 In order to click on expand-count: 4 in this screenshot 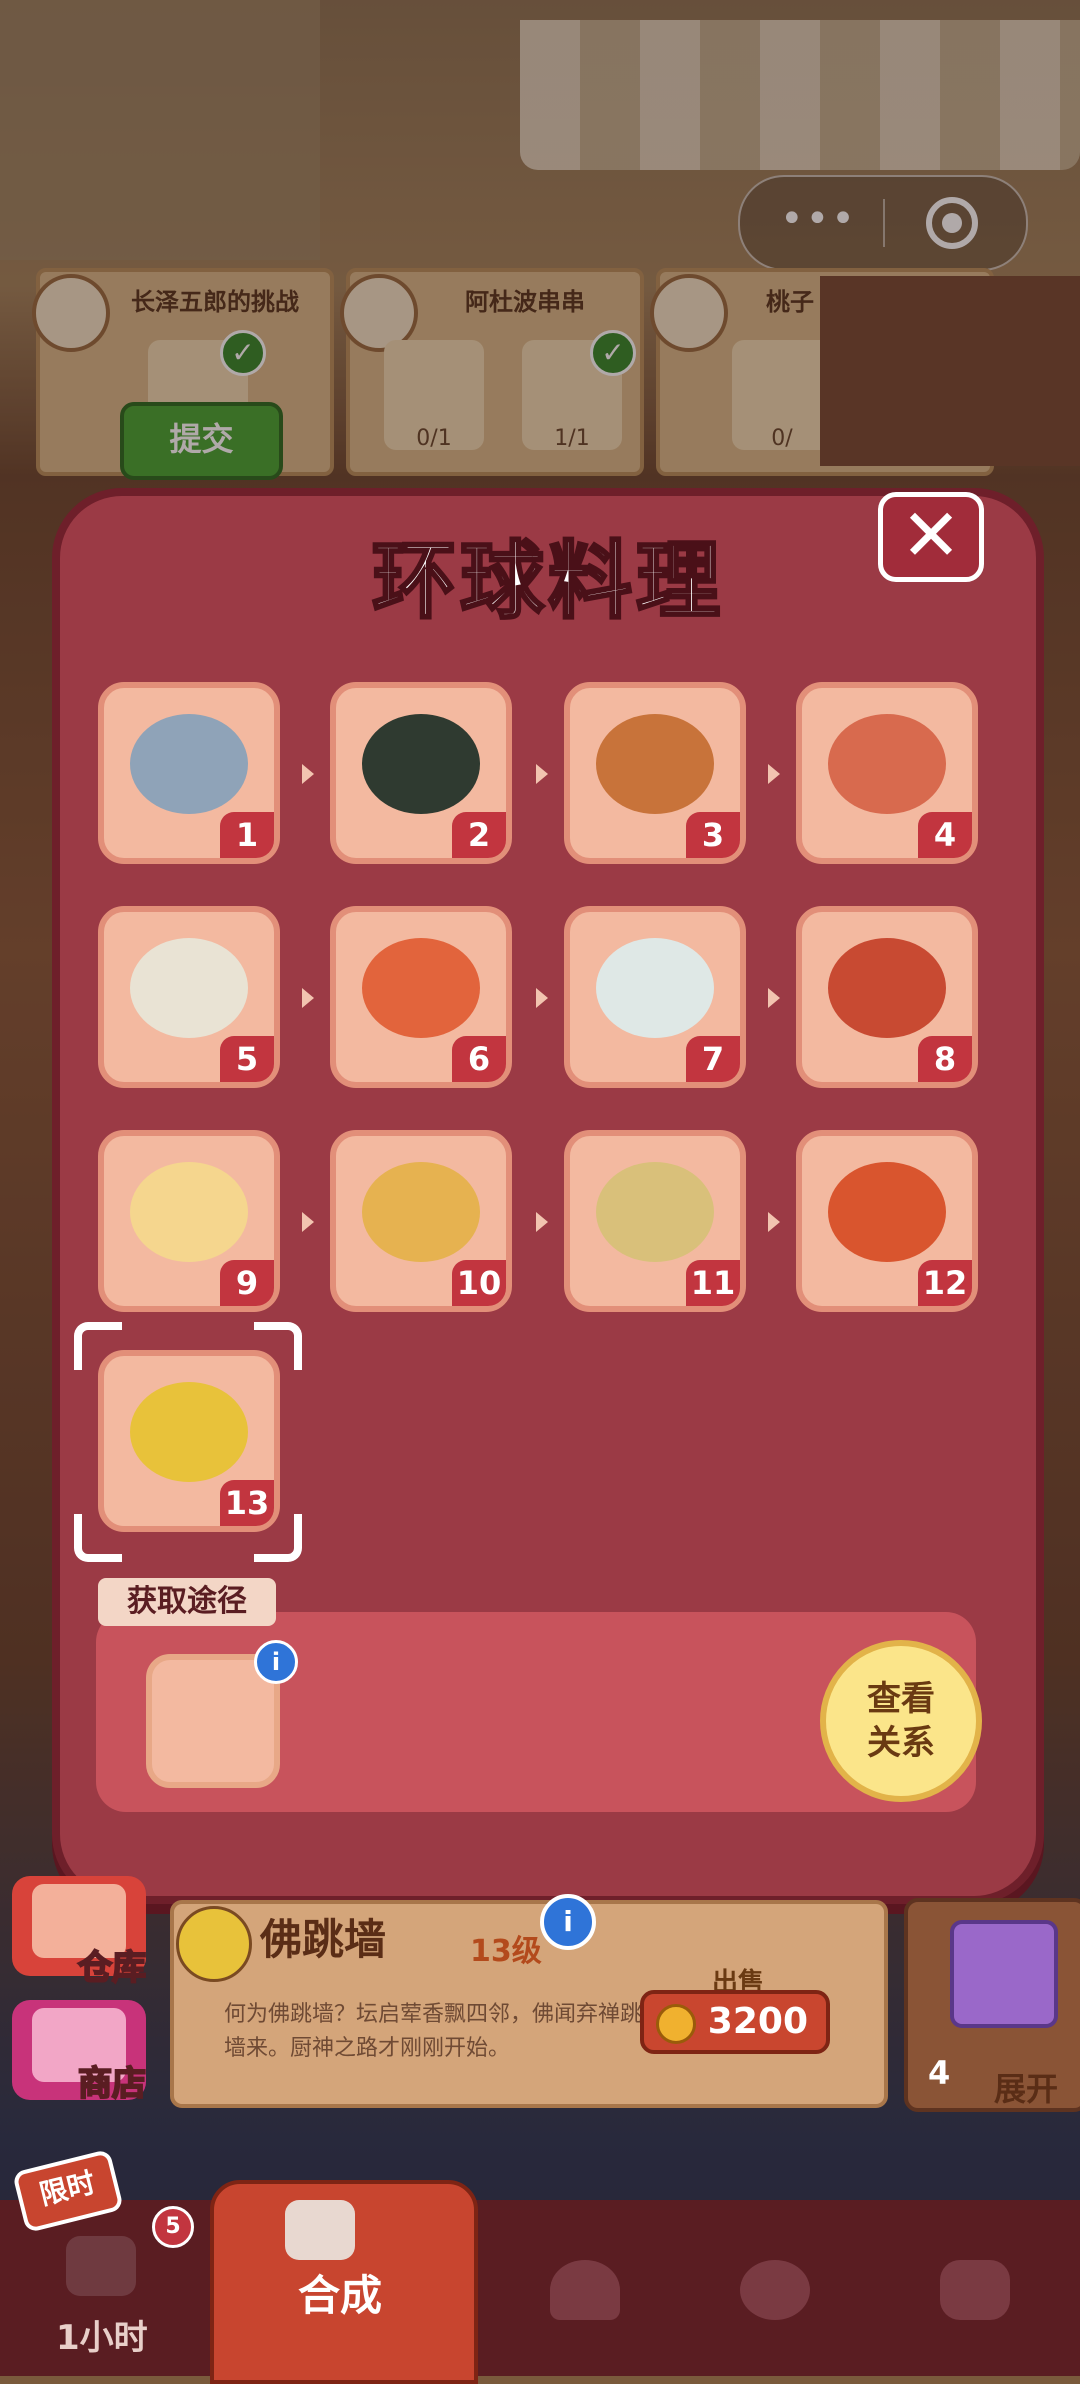, I will do `click(939, 2073)`.